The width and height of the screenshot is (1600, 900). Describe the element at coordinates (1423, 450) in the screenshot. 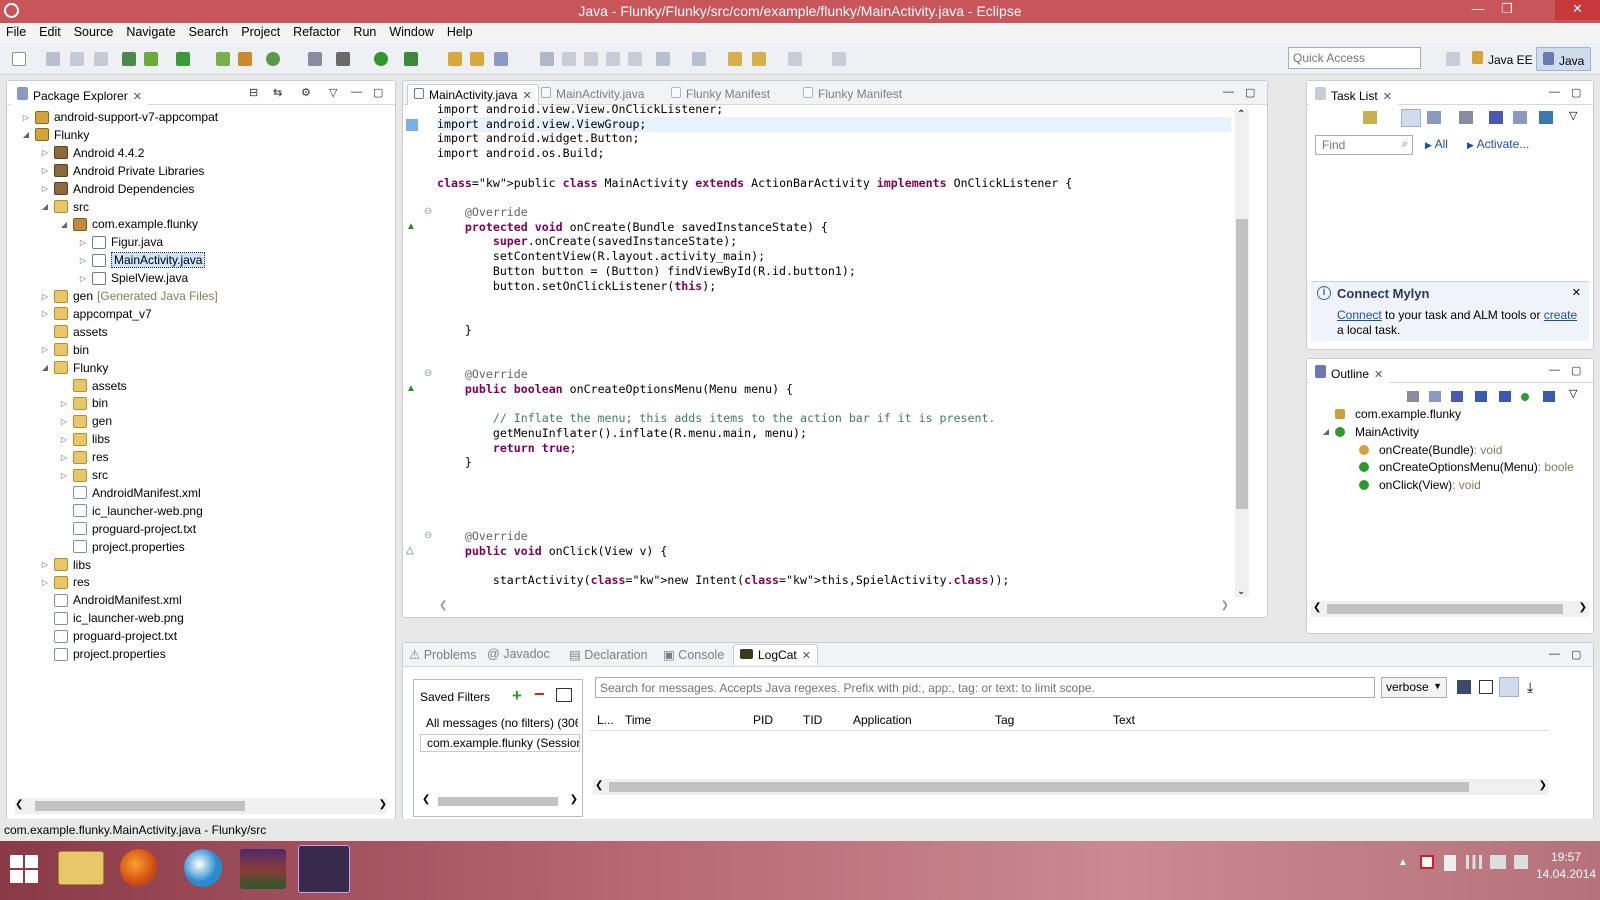

I see `outline-item: onCreate(Bundle) : void` at that location.